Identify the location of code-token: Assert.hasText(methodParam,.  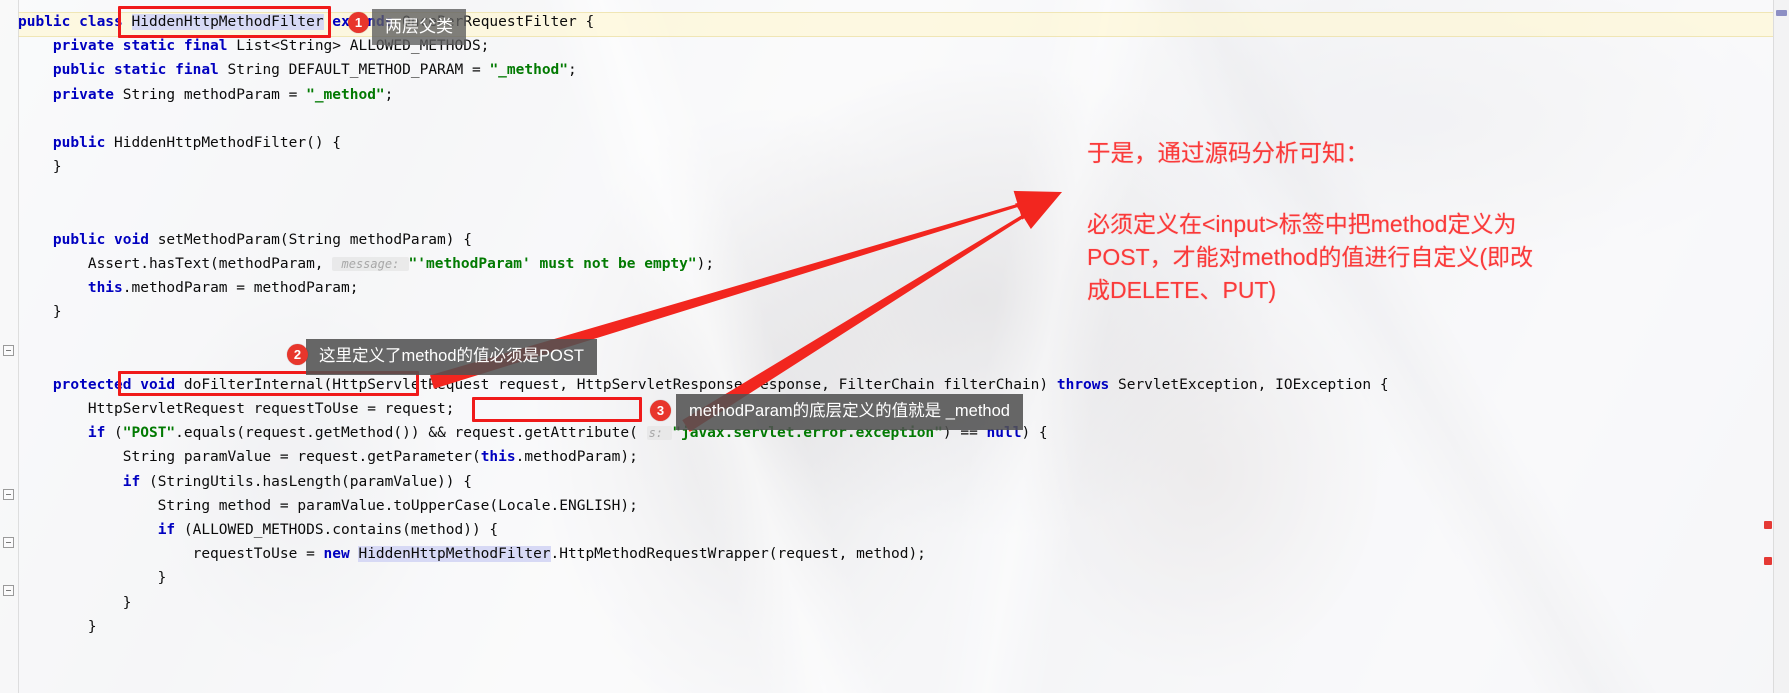
(175, 263).